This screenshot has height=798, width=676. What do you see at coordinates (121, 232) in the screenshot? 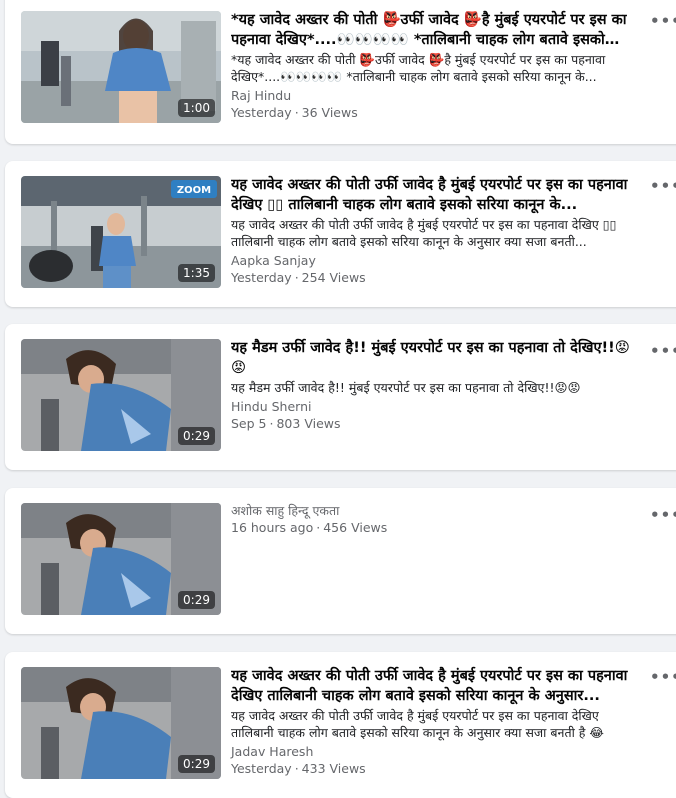
I see `video-thumbnail: ZOOM 1:35` at bounding box center [121, 232].